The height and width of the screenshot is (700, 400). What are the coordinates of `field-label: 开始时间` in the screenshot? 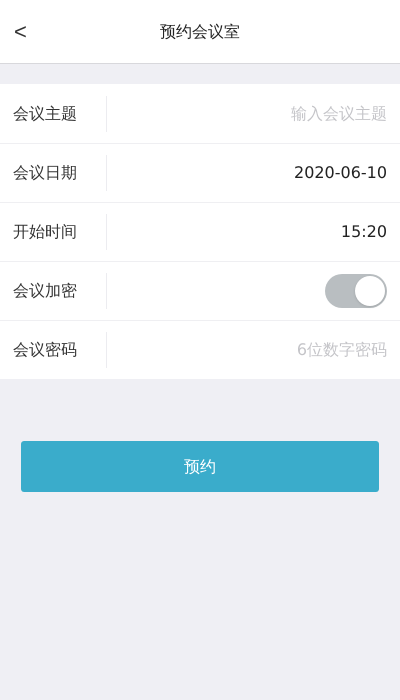 It's located at (45, 232).